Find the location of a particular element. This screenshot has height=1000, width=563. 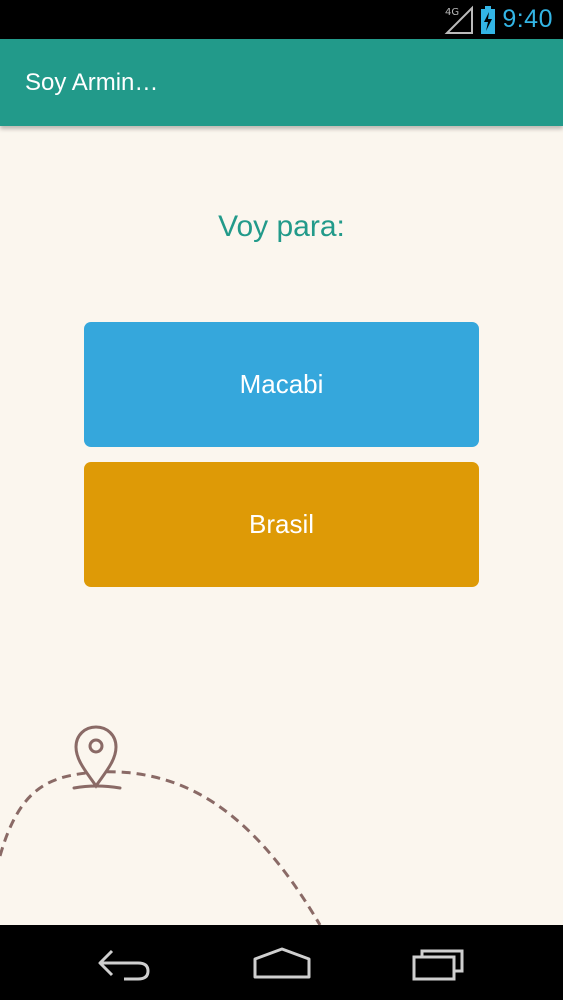

back-icon is located at coordinates (125, 963).